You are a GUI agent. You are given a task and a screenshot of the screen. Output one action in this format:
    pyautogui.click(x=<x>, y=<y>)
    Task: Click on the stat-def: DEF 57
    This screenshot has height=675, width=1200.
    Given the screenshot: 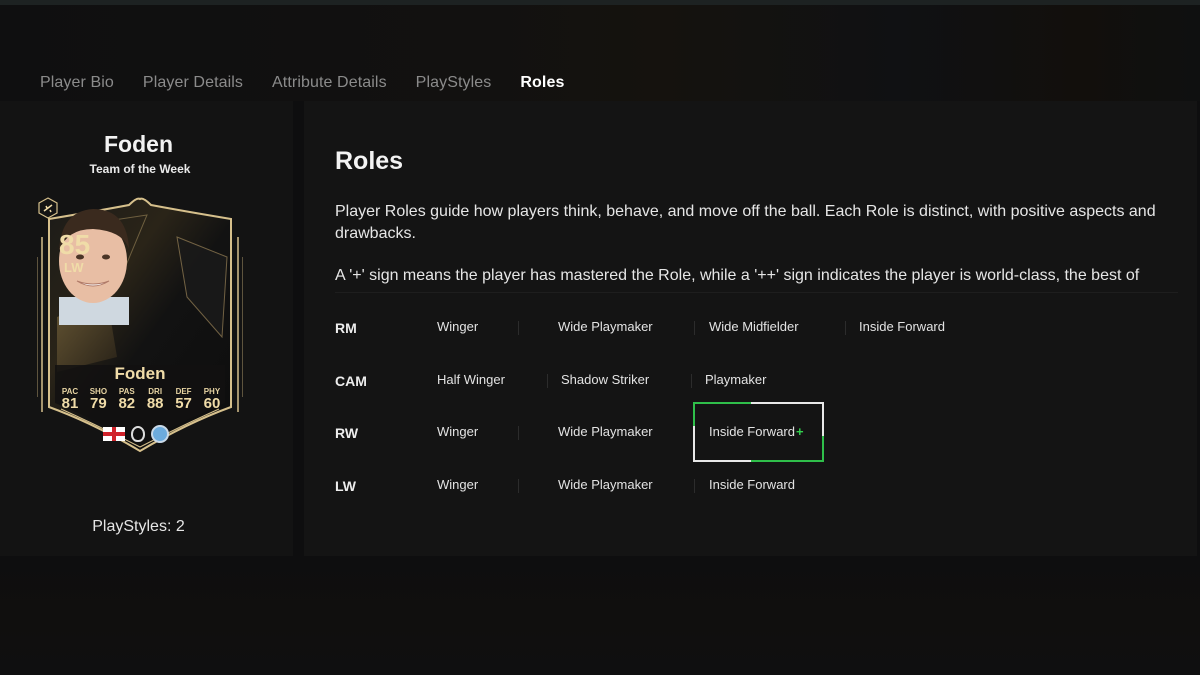 What is the action you would take?
    pyautogui.click(x=184, y=399)
    